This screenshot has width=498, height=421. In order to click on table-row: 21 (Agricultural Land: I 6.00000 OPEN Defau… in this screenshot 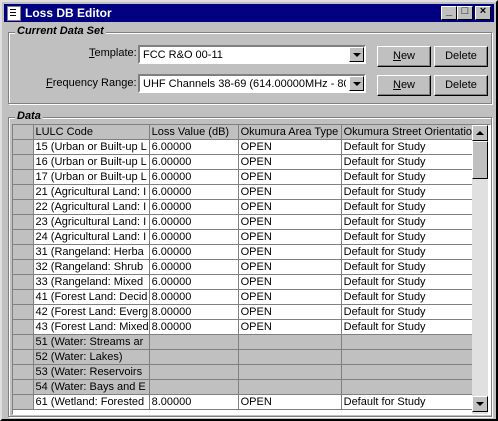, I will do `click(246, 192)`.